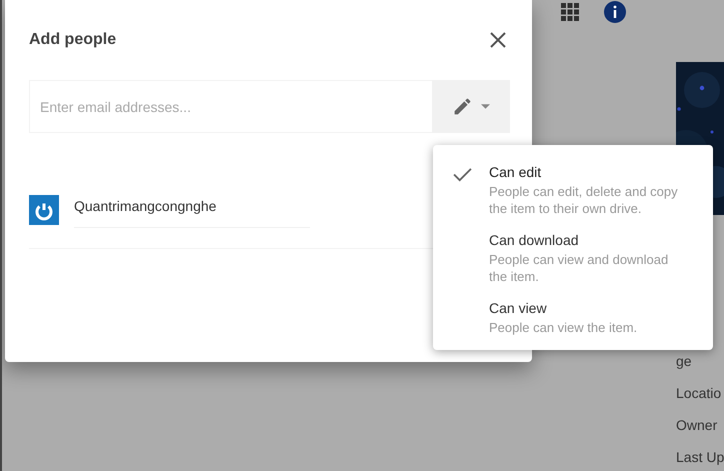  Describe the element at coordinates (584, 200) in the screenshot. I see `option-description: People can edit, delete and copy the item to their own drive.` at that location.